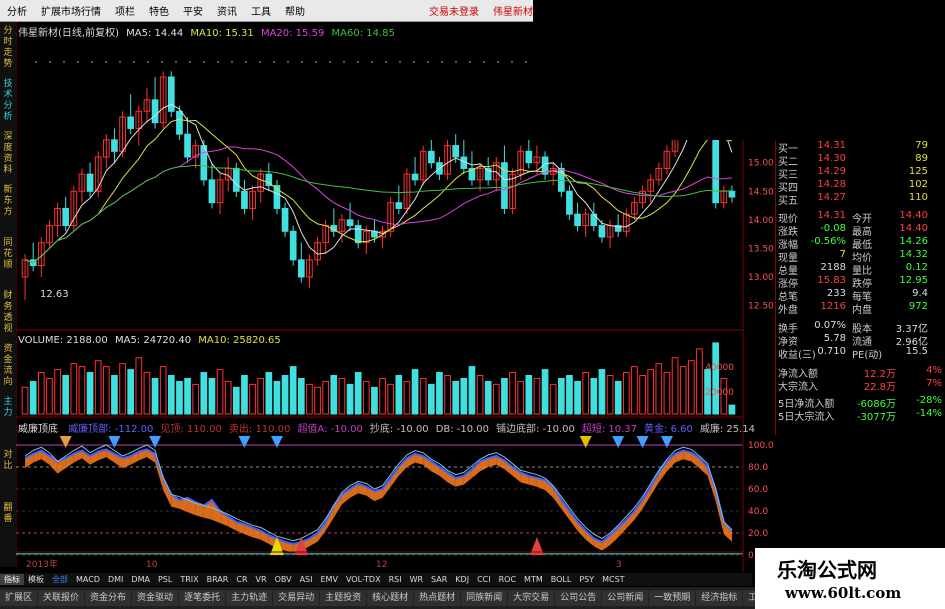  I want to click on indicator-tab-16: WR, so click(416, 579).